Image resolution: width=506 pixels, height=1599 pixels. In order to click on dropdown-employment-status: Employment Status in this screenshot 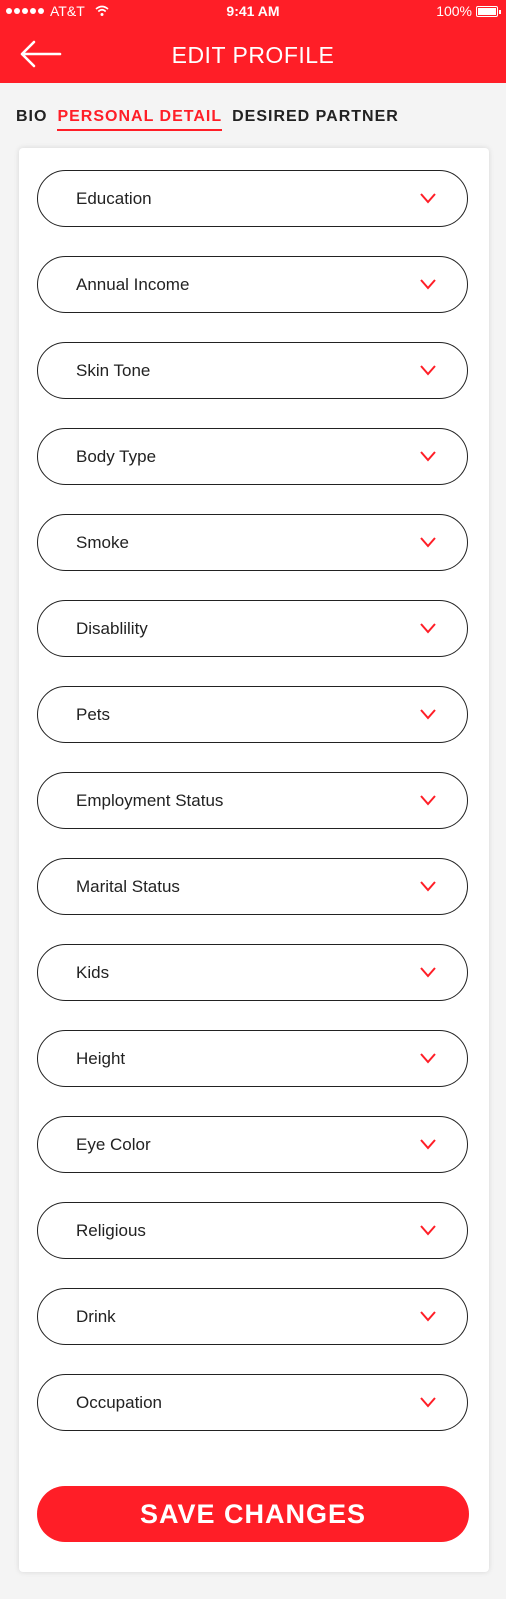, I will do `click(252, 800)`.